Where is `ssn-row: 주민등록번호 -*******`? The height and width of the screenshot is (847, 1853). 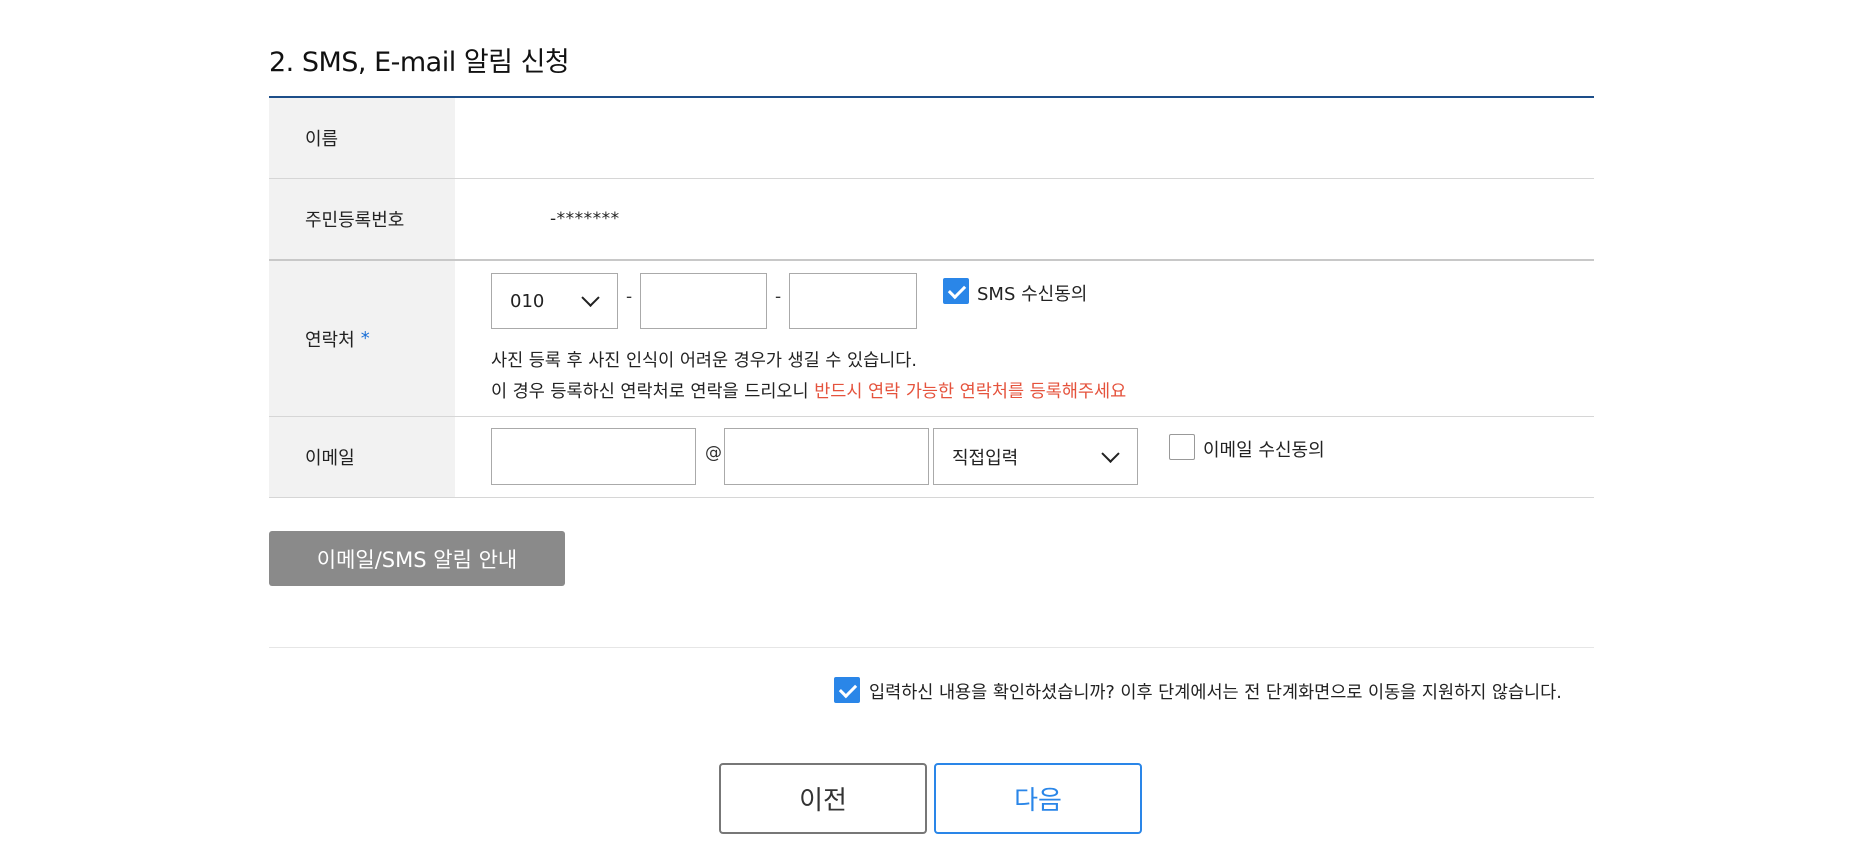
ssn-row: 주민등록번호 -******* is located at coordinates (931, 220).